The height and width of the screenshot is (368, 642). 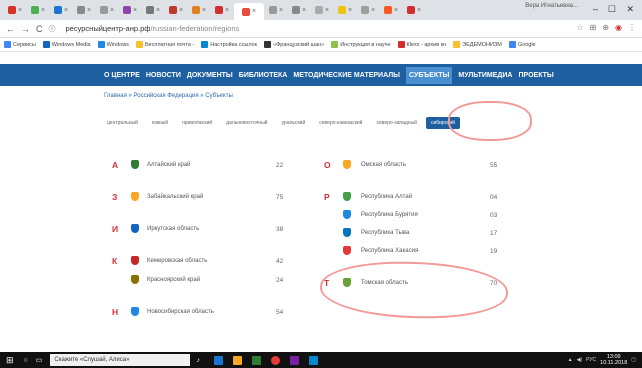 What do you see at coordinates (256, 360) in the screenshot?
I see `store-icon` at bounding box center [256, 360].